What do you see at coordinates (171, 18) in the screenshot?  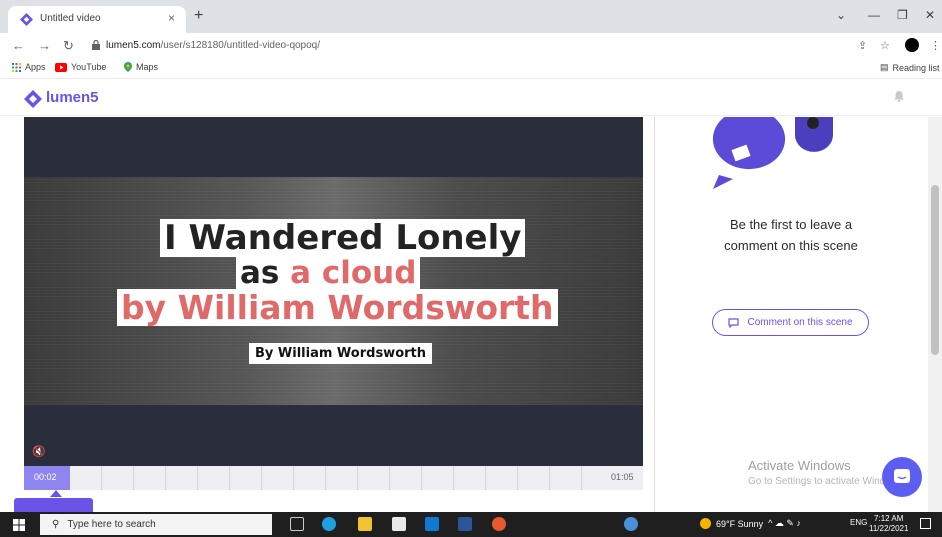 I see `tab-close-icon: ×` at bounding box center [171, 18].